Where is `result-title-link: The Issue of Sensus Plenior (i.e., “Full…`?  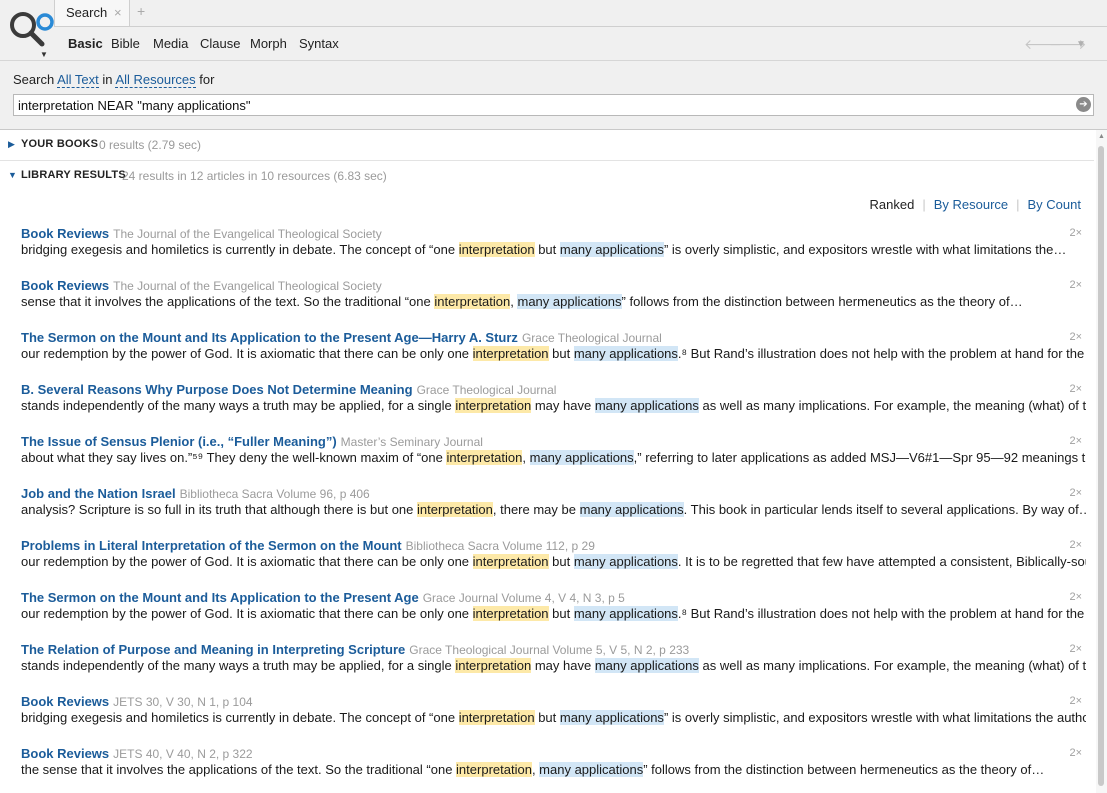 result-title-link: The Issue of Sensus Plenior (i.e., “Full… is located at coordinates (179, 441).